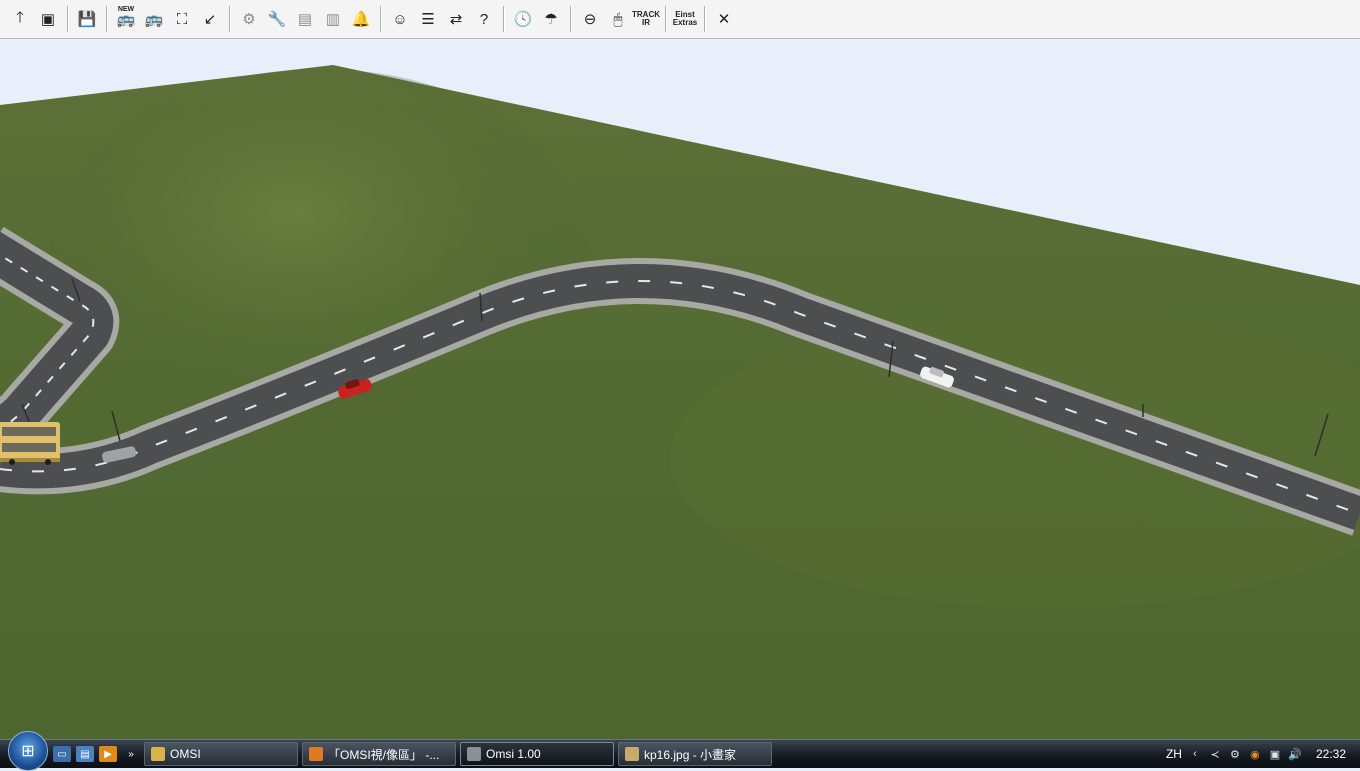 Image resolution: width=1360 pixels, height=771 pixels. I want to click on settings-label: Einst Extras, so click(685, 18).